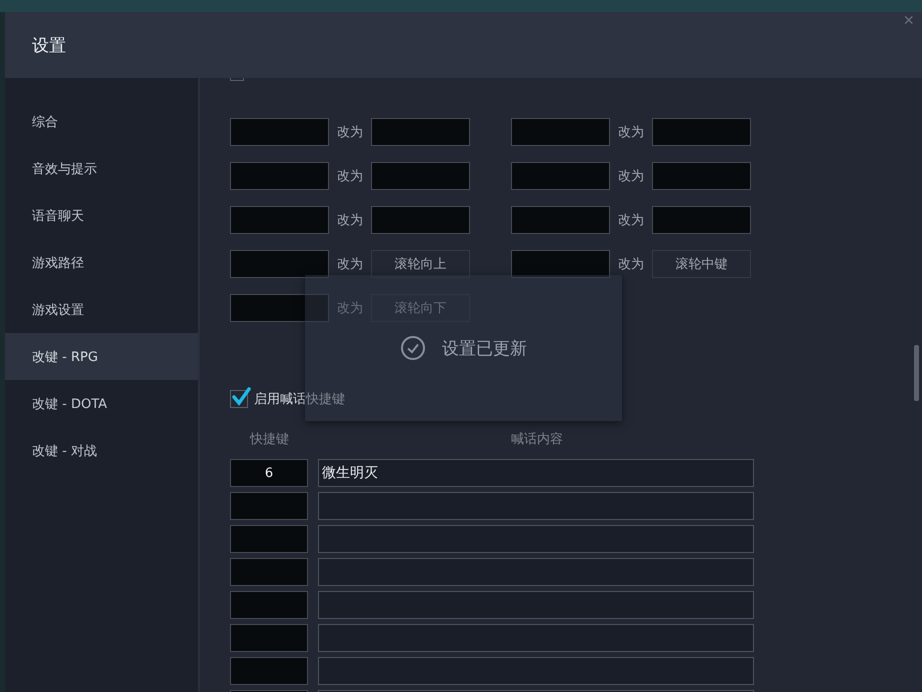  I want to click on sidebar-item: 游戏设置, so click(101, 309).